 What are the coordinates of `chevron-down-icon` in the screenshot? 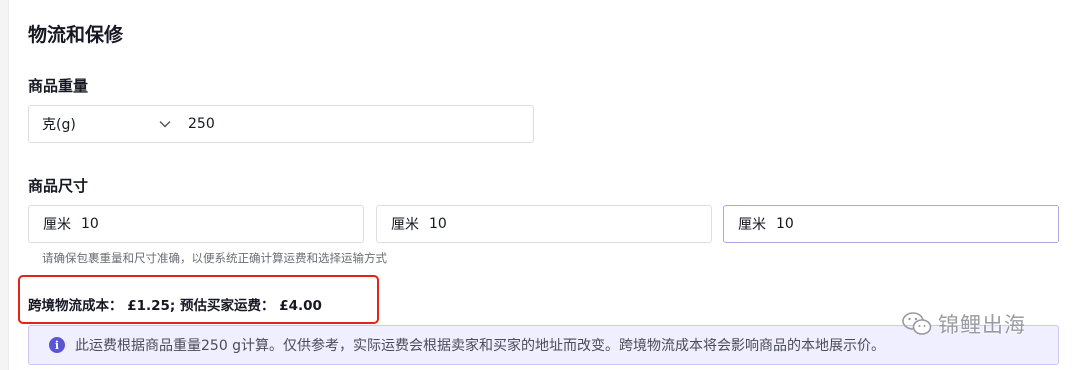 It's located at (165, 124).